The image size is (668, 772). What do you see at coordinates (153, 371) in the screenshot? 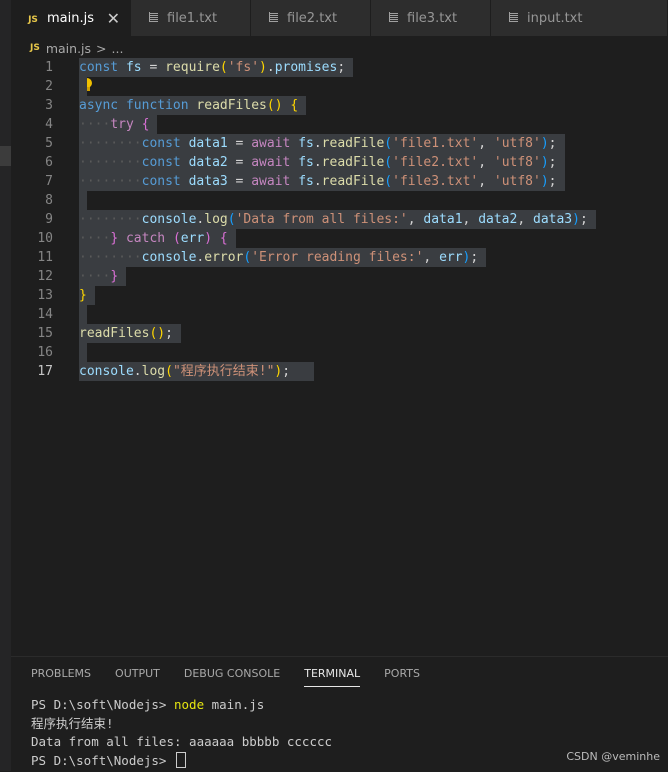
I see `code-token: log` at bounding box center [153, 371].